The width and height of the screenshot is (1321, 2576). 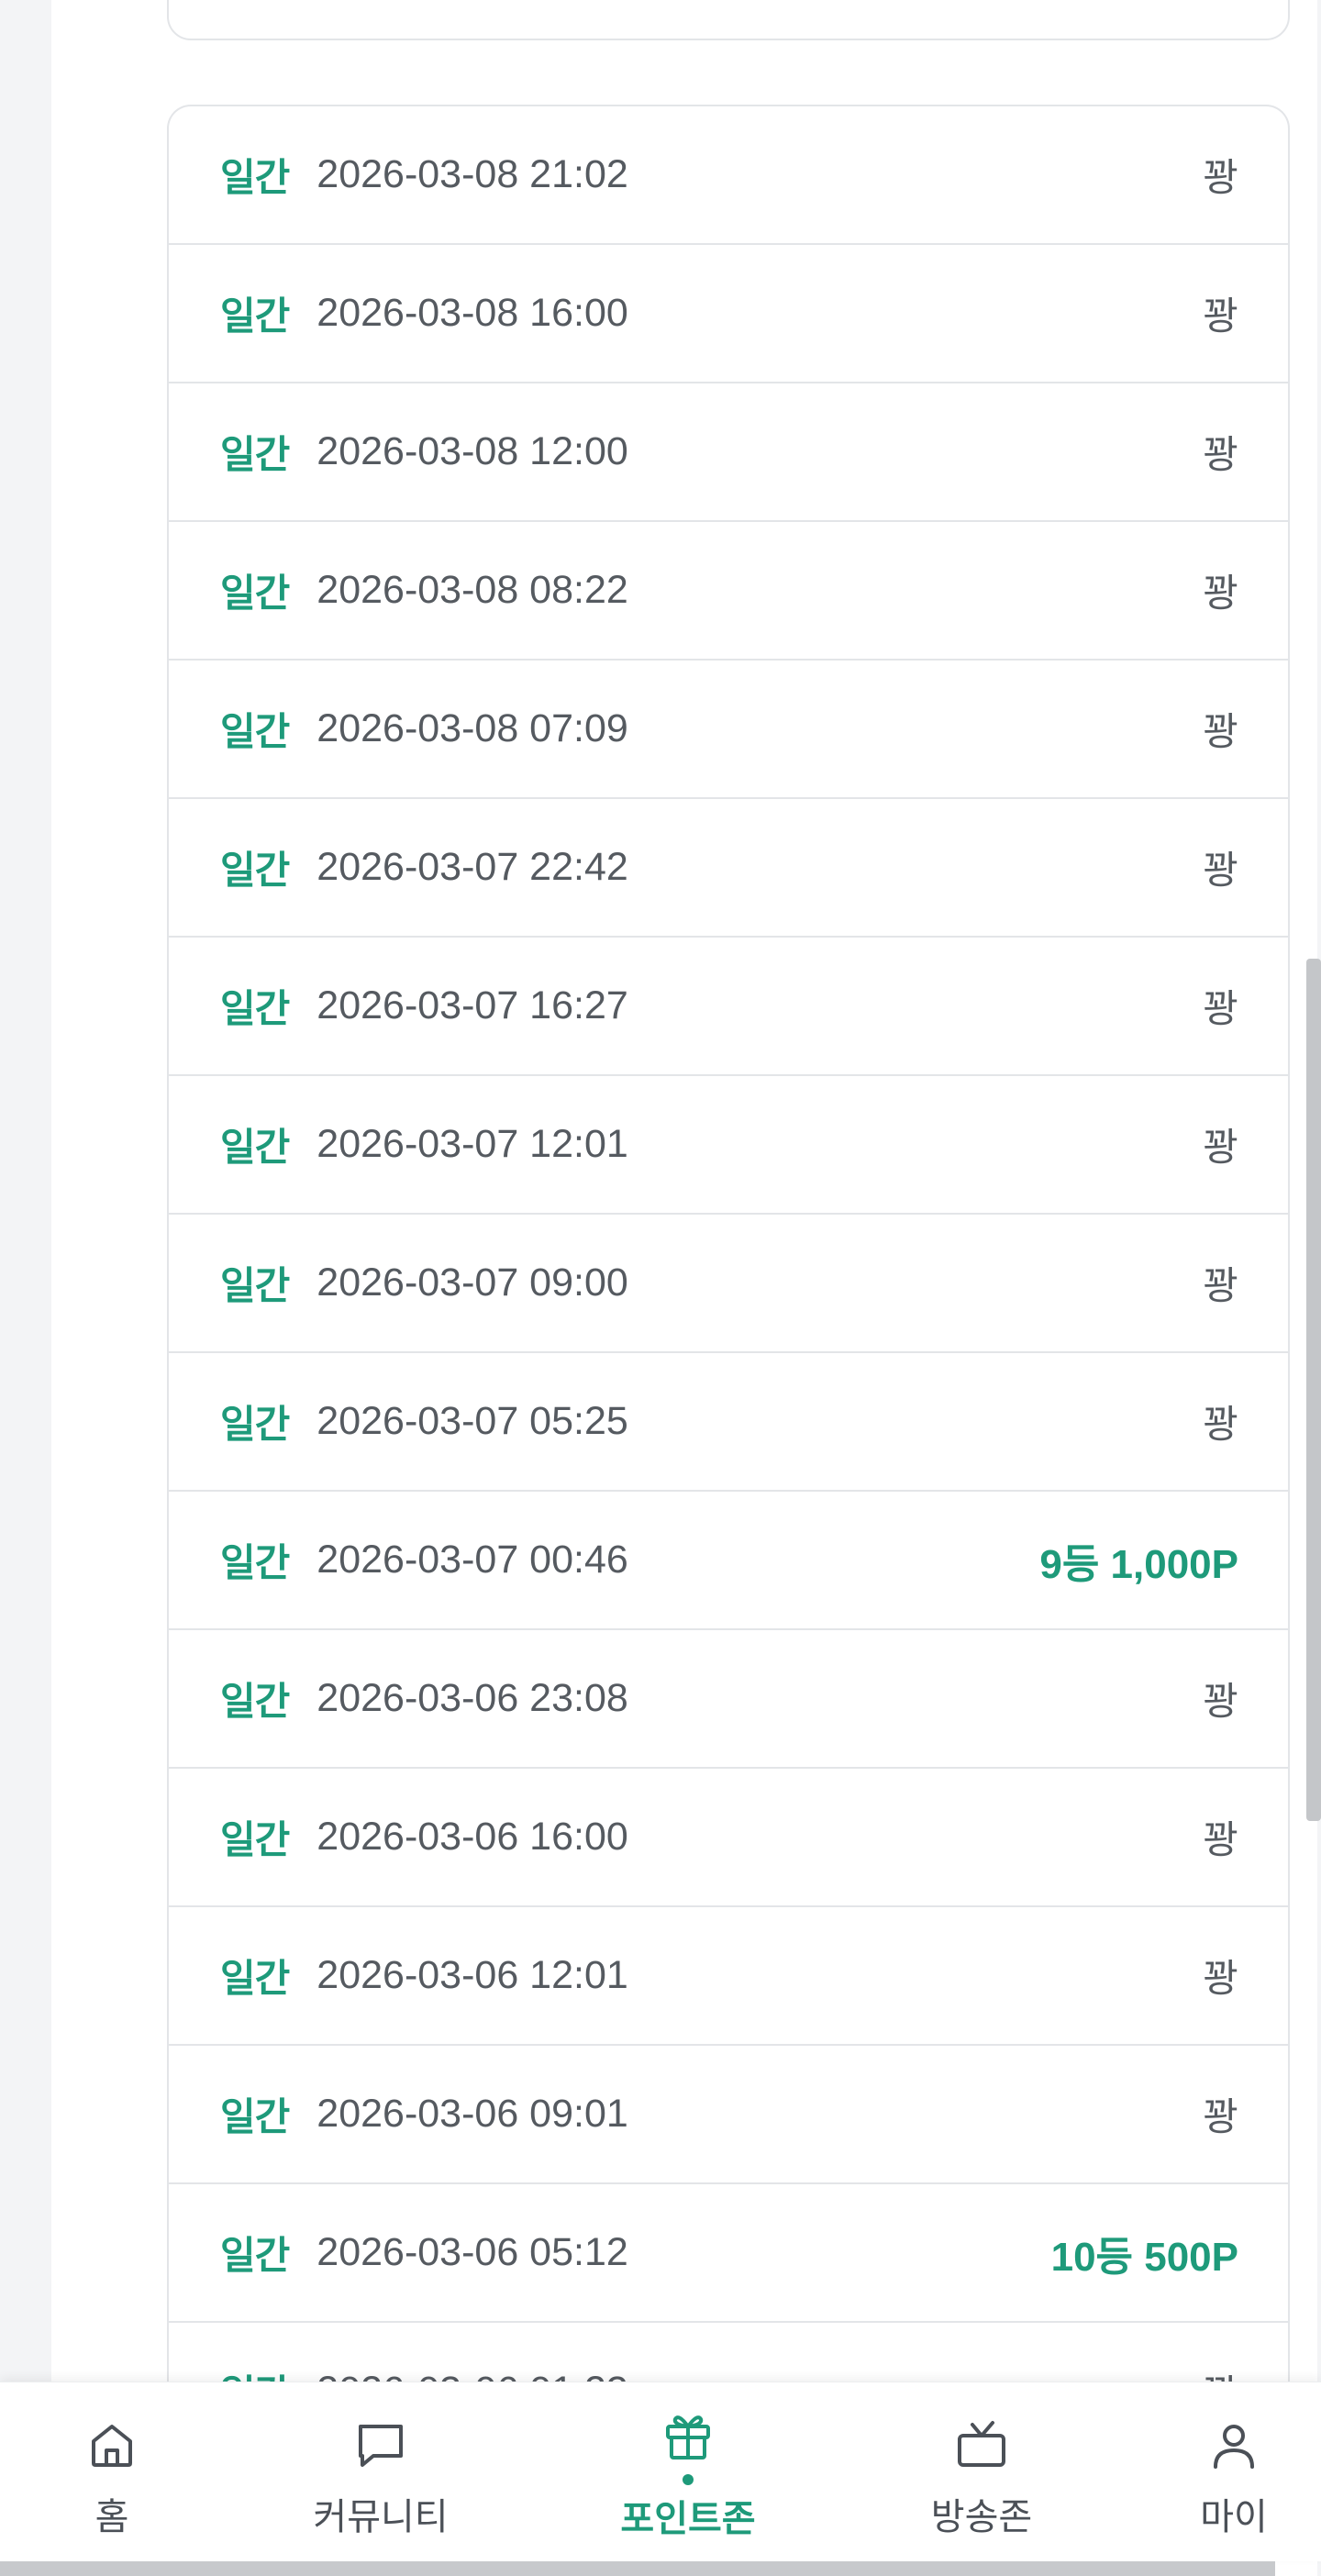 What do you see at coordinates (728, 1699) in the screenshot?
I see `list-item: 일간 2026-03-06 23:08 꽝` at bounding box center [728, 1699].